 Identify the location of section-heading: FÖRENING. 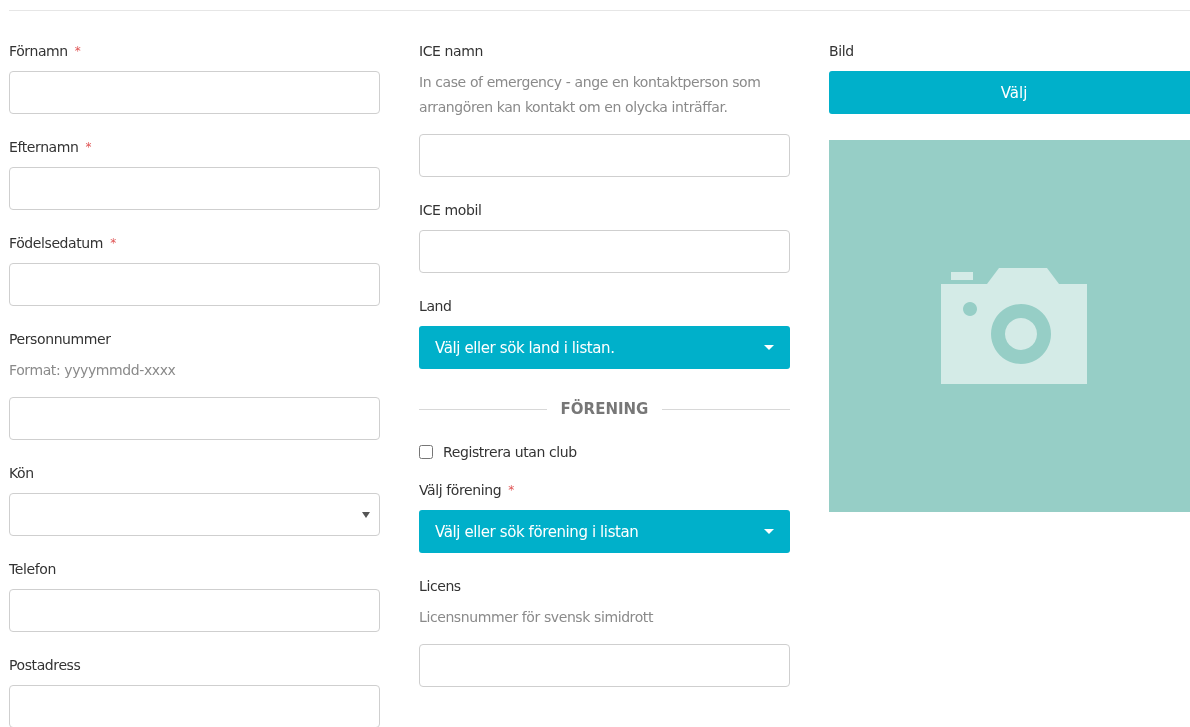
(604, 409).